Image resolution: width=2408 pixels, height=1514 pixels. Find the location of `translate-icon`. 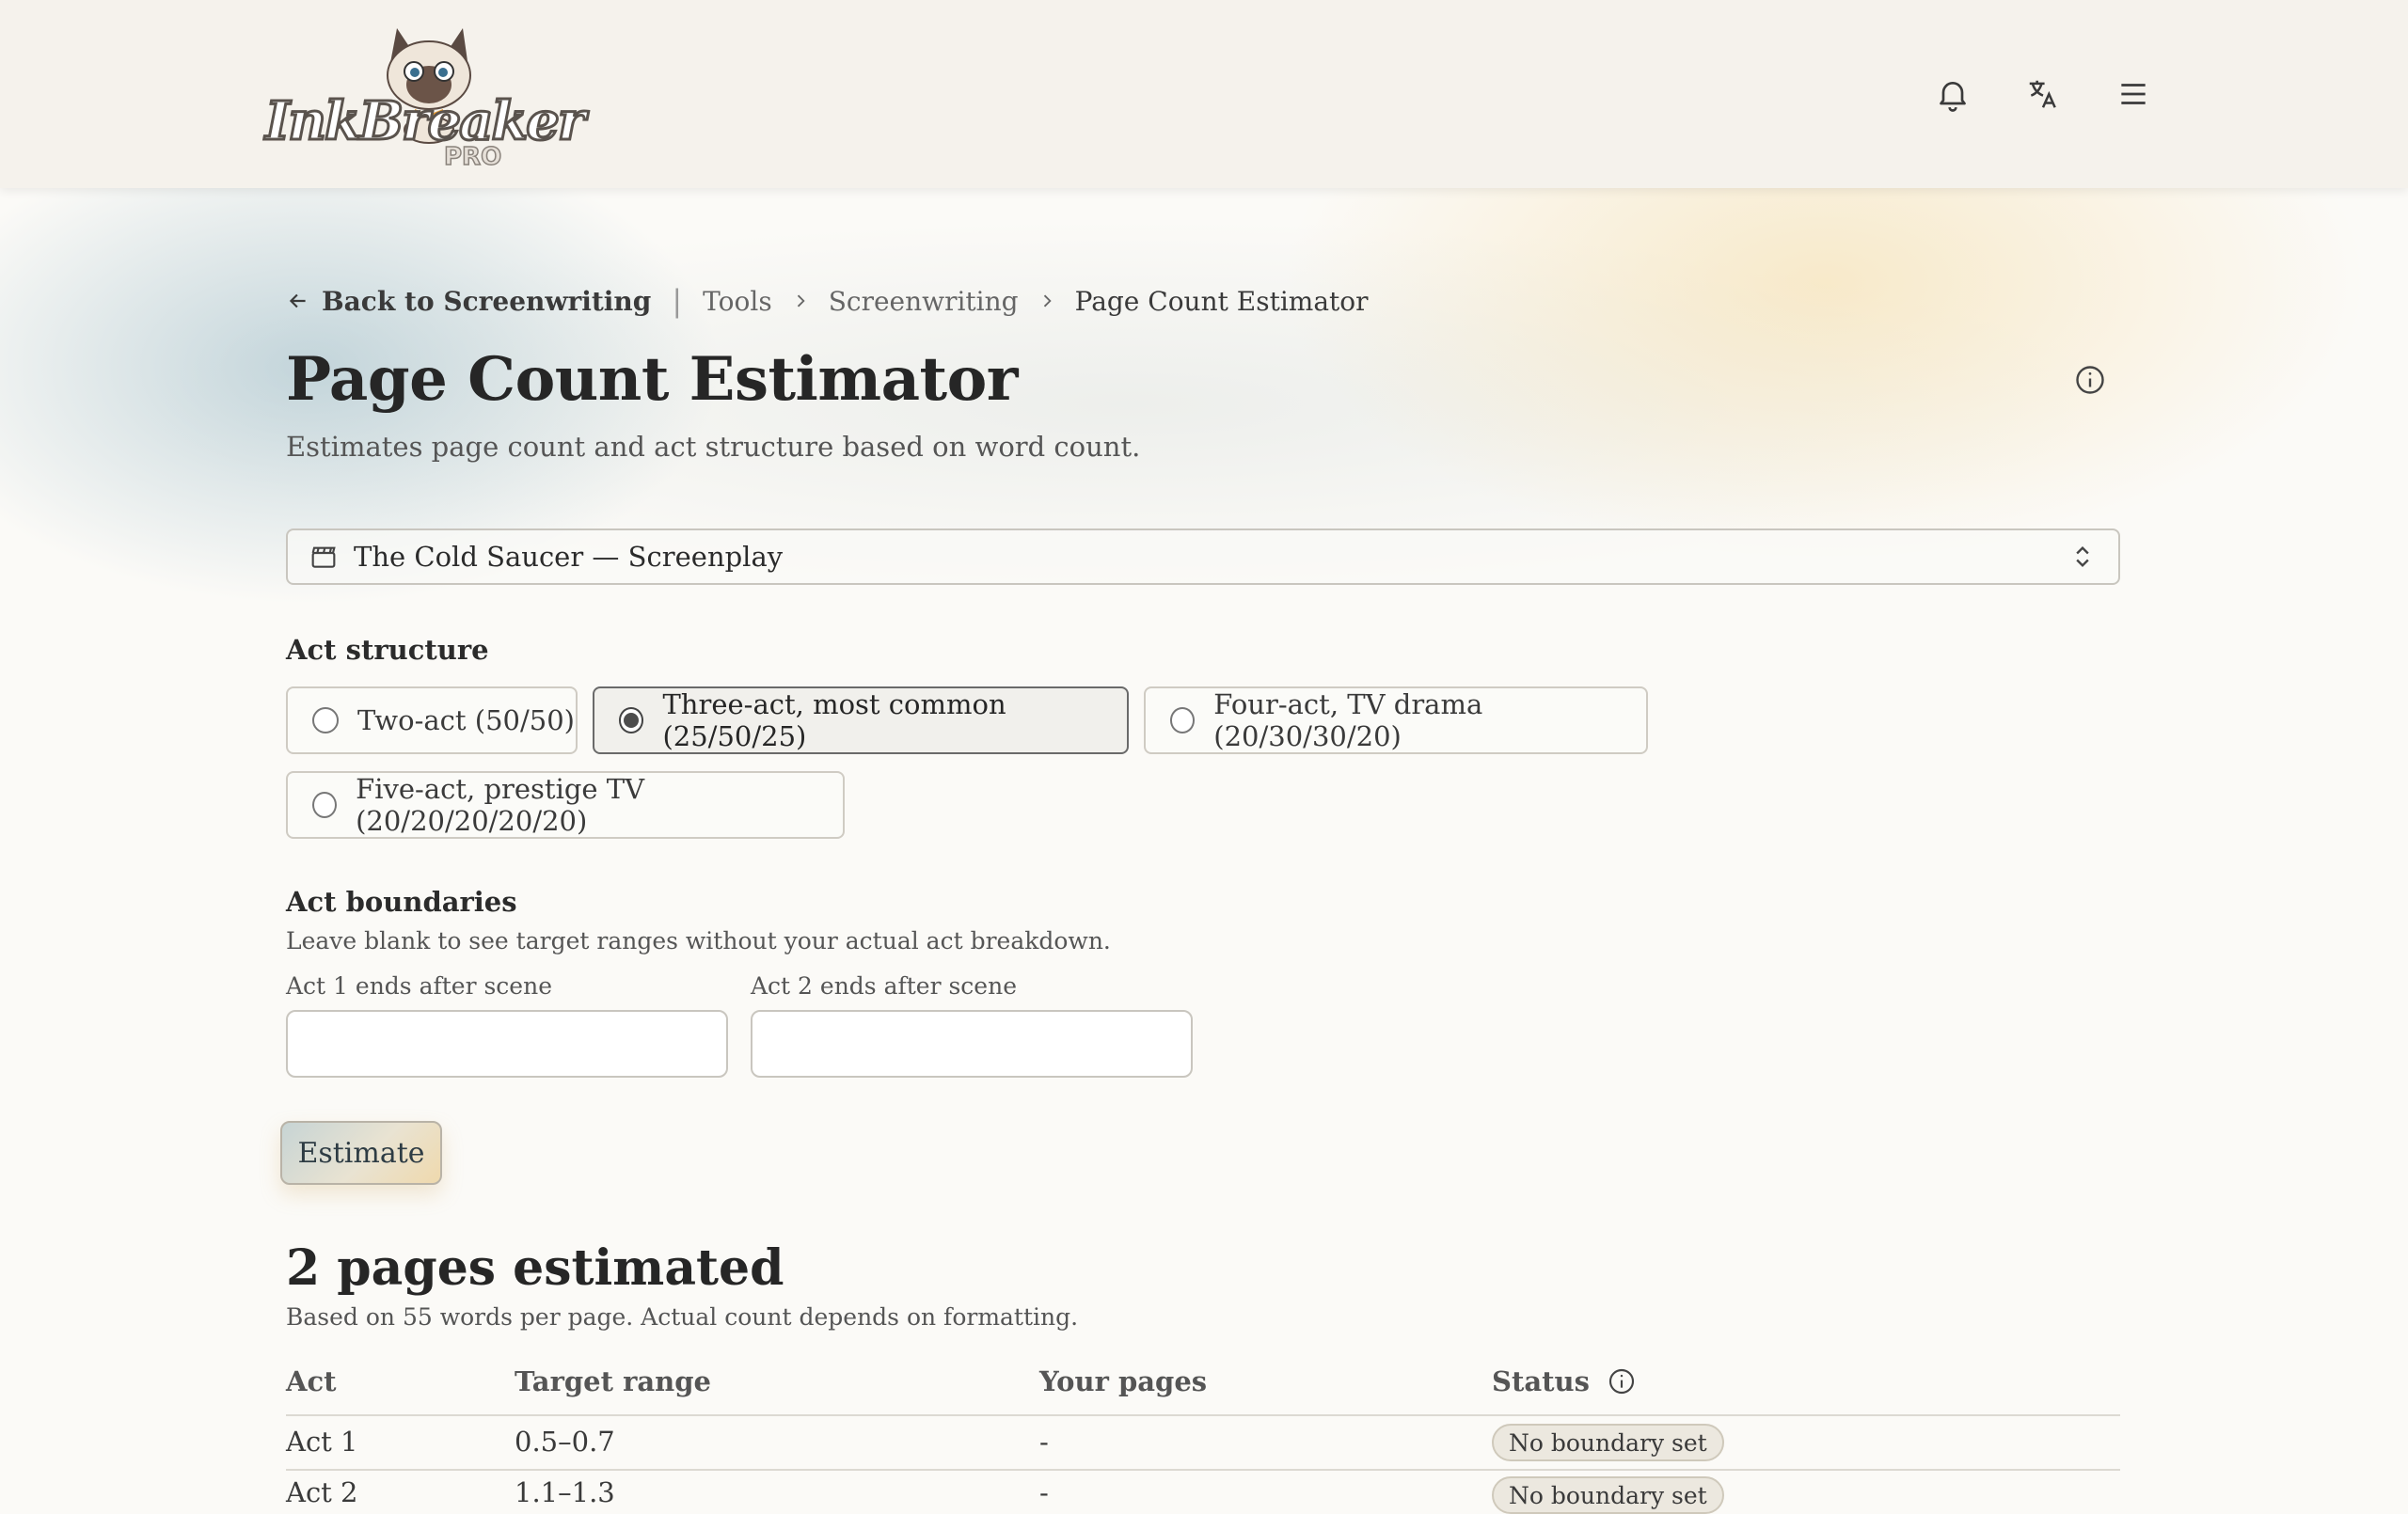

translate-icon is located at coordinates (2043, 94).